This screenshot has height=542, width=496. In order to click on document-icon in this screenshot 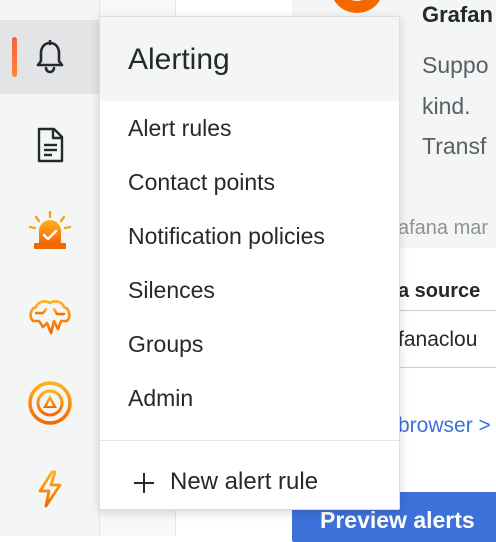, I will do `click(50, 145)`.